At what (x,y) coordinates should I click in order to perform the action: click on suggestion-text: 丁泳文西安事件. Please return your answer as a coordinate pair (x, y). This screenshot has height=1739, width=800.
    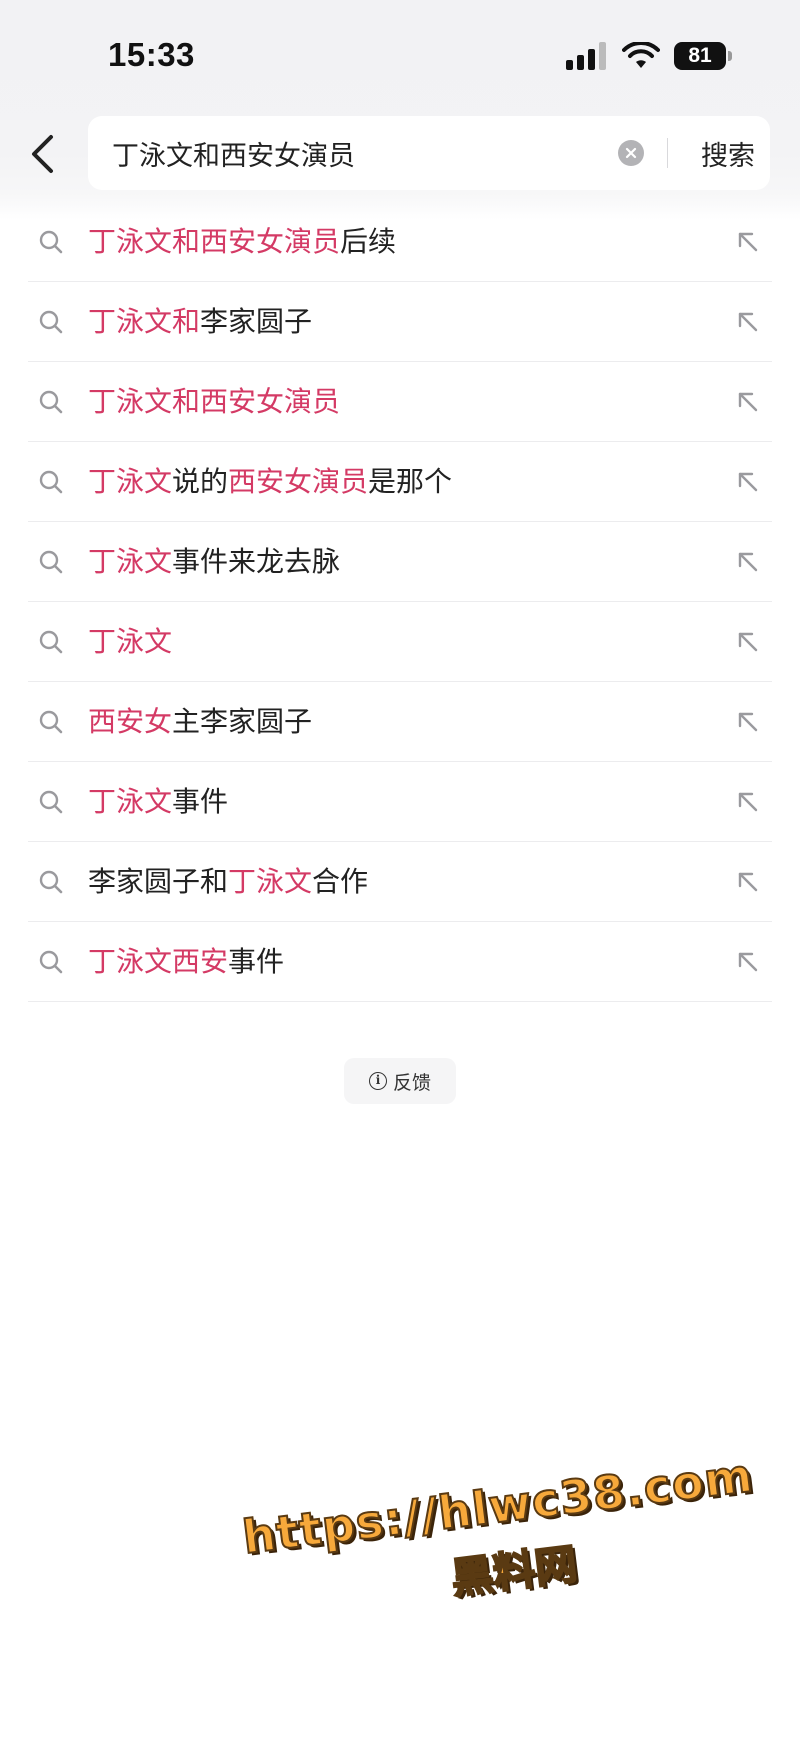
    Looking at the image, I should click on (186, 962).